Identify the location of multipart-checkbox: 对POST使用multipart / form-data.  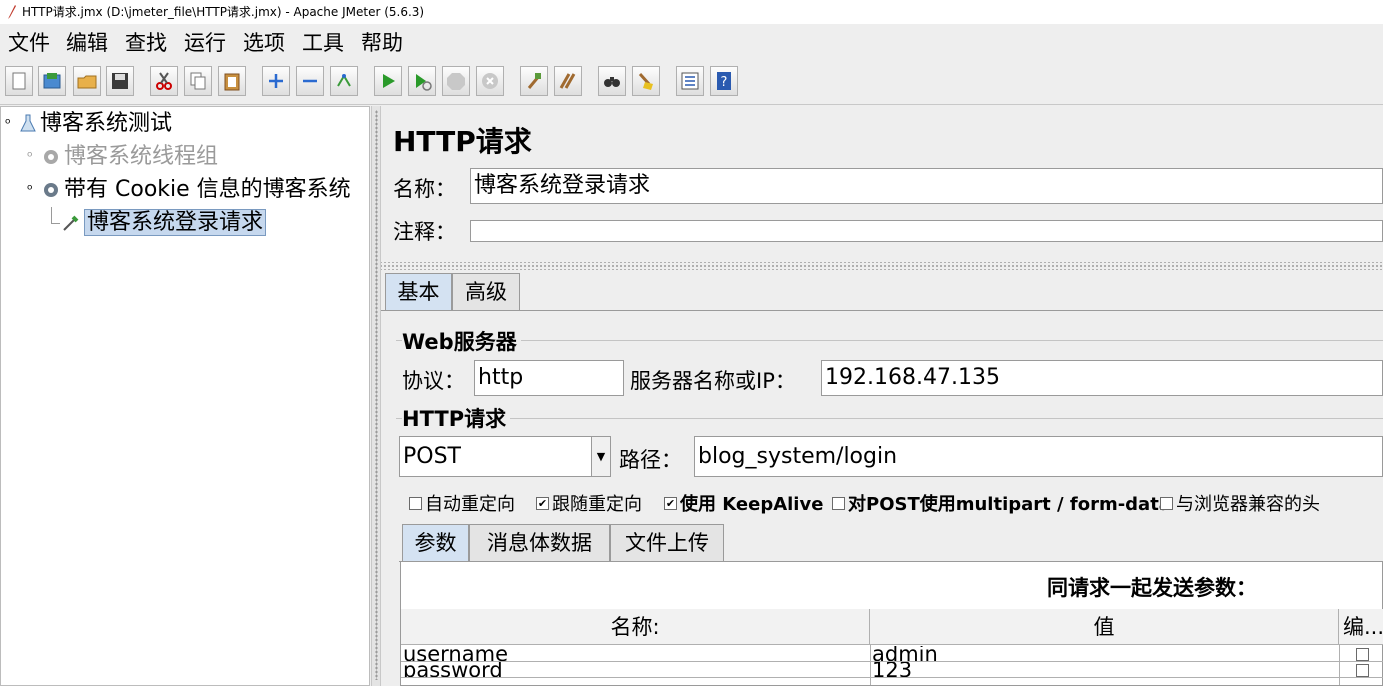
(1001, 503).